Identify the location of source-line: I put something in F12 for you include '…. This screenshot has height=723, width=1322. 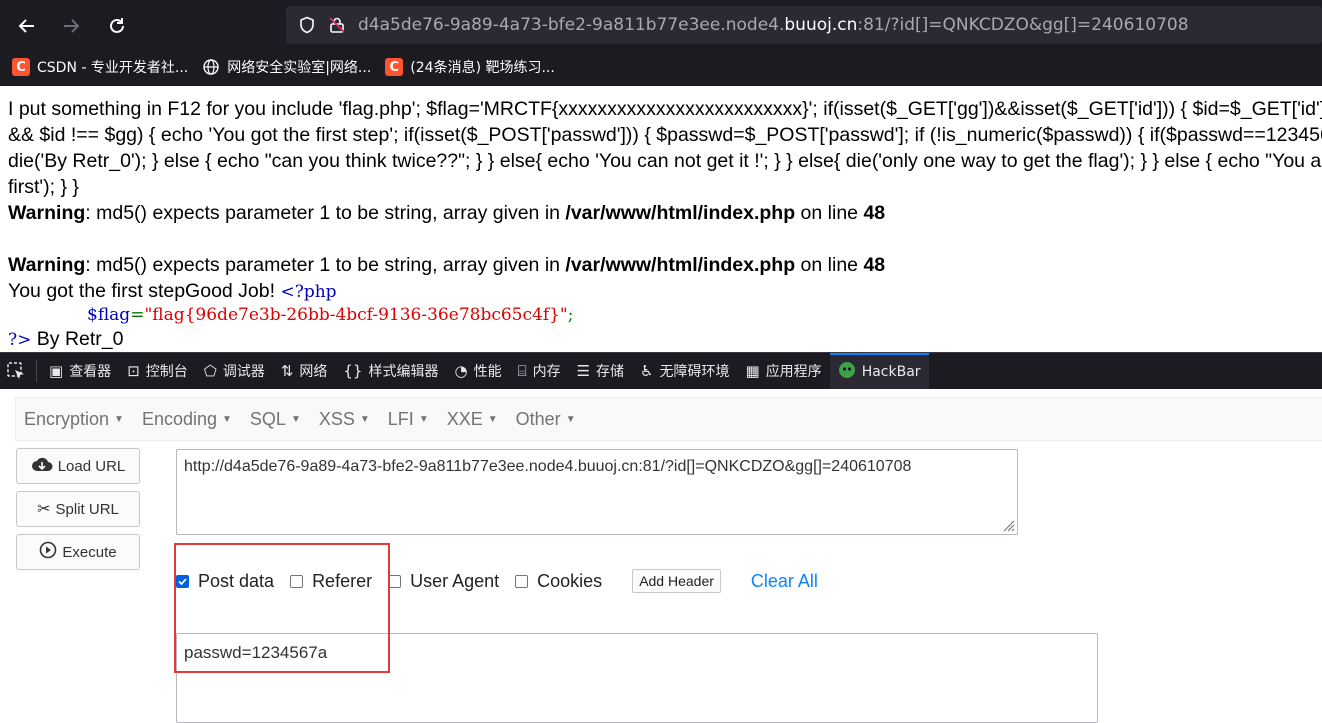
(665, 109).